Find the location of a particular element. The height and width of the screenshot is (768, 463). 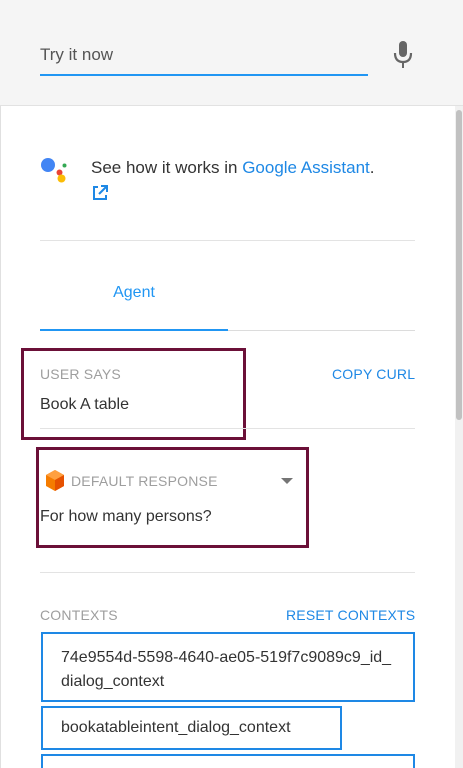

context-chip-partial is located at coordinates (228, 761).